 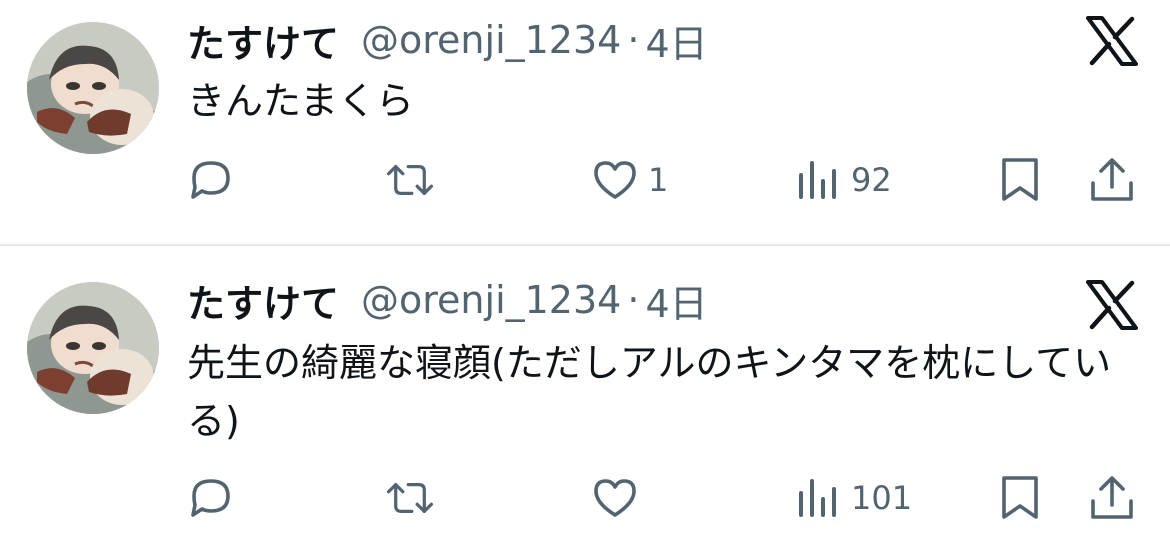 I want to click on like-count: 1, so click(x=658, y=180).